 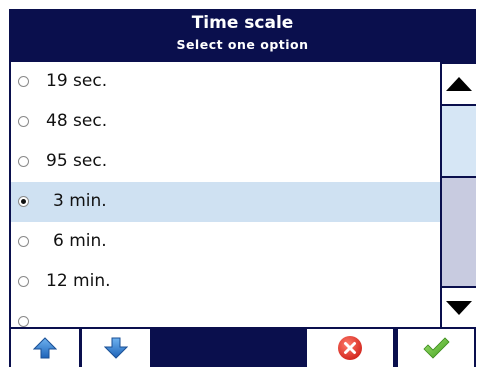 I want to click on checkmark-icon, so click(x=436, y=348).